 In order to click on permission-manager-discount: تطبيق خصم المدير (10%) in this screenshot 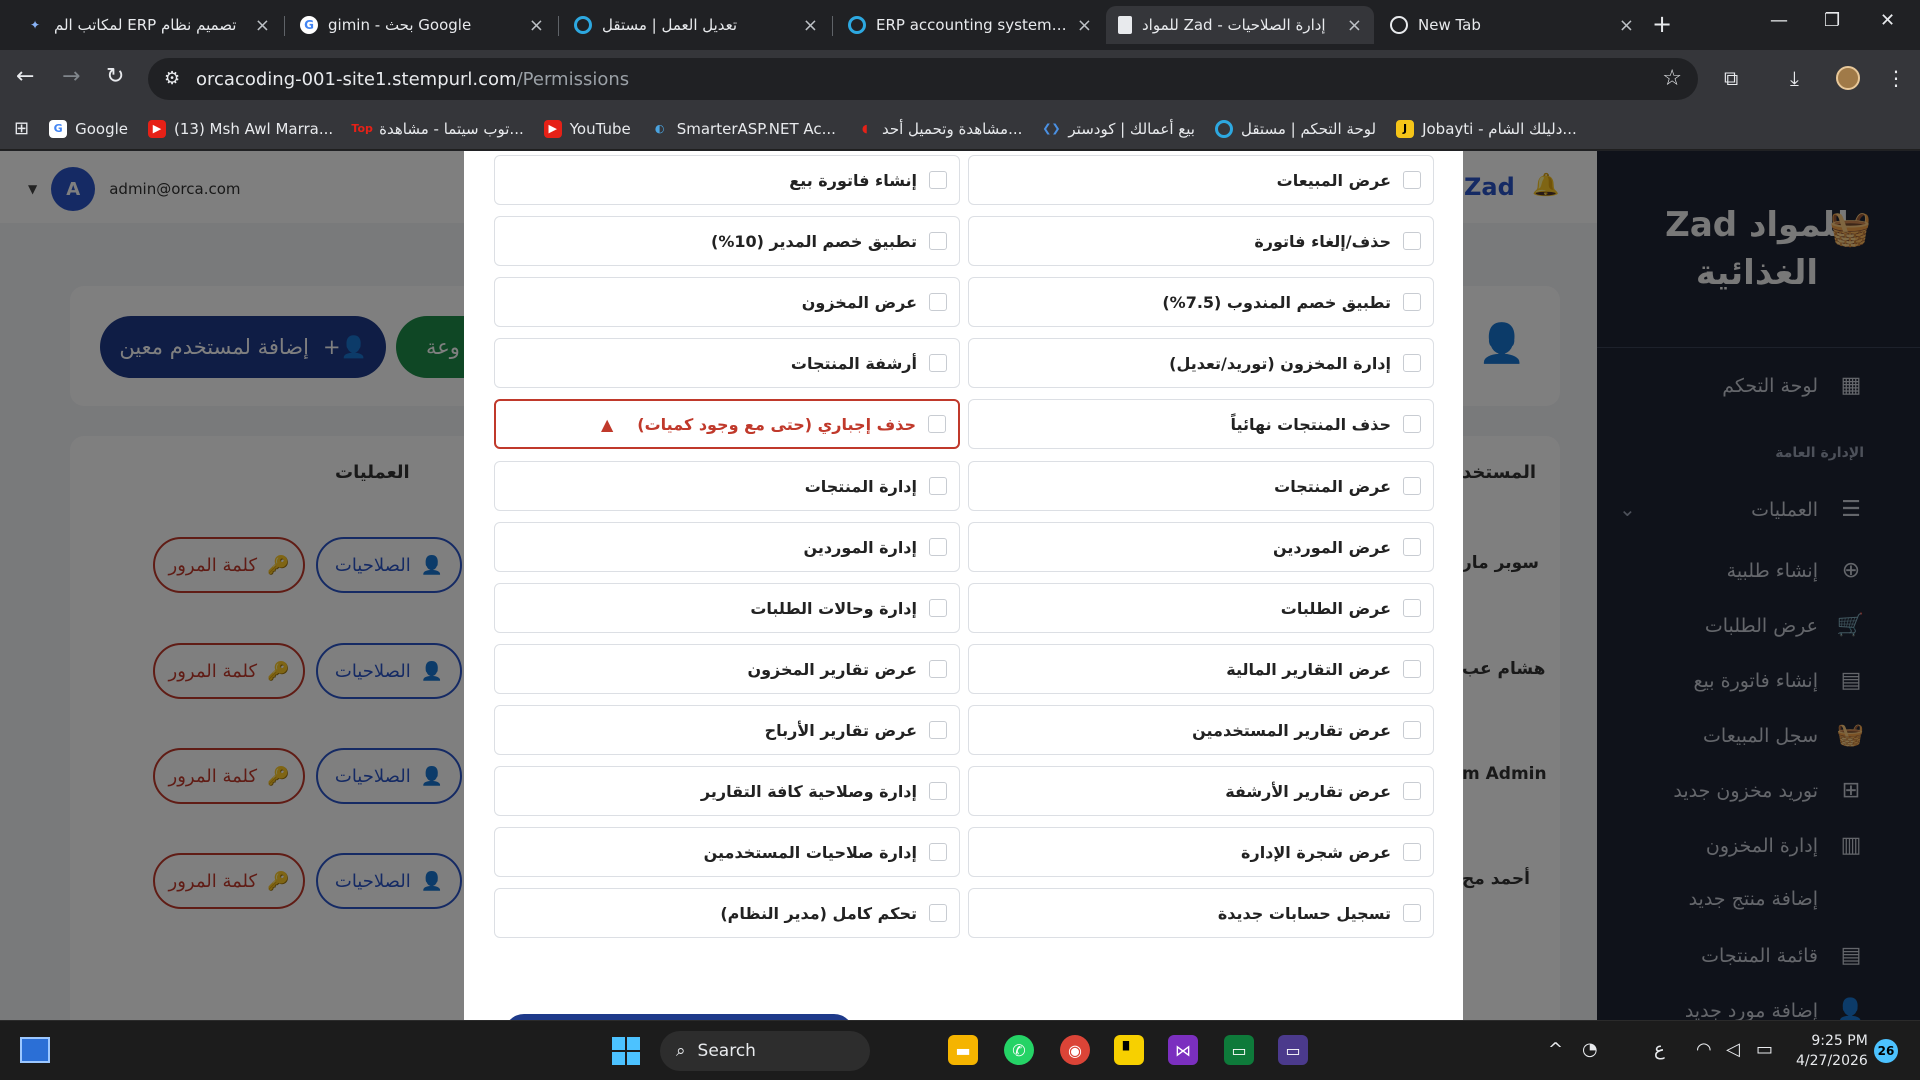, I will do `click(727, 241)`.